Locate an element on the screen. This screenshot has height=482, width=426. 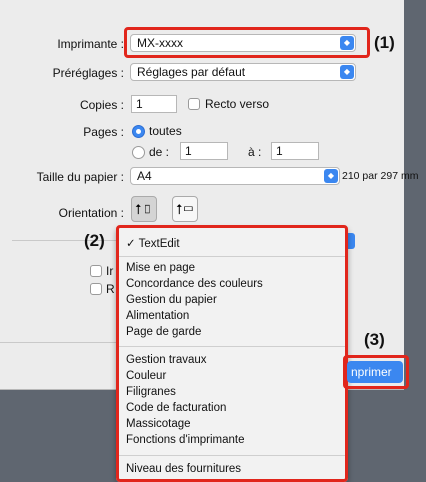
paper-size-value: A4 is located at coordinates (144, 176).